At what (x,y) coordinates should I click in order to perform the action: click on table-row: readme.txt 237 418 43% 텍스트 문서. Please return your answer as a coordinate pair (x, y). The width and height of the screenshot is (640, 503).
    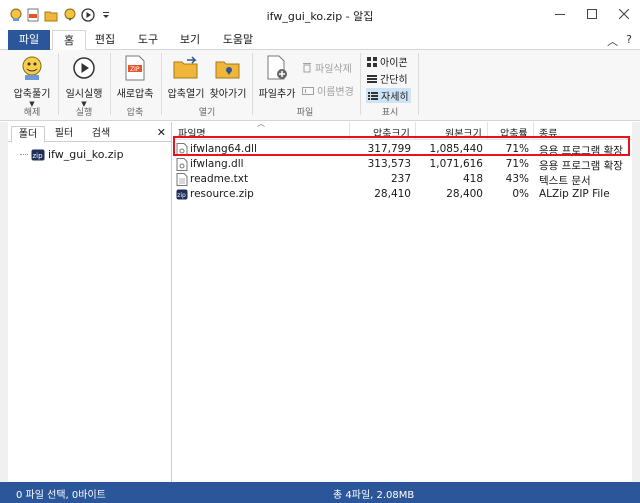
    Looking at the image, I should click on (402, 179).